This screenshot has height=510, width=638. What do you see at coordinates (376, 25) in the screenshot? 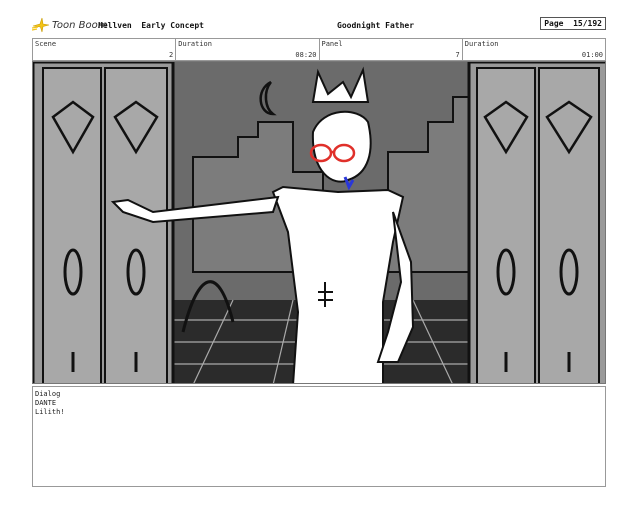
I see `sequence-title: Goodnight Father` at bounding box center [376, 25].